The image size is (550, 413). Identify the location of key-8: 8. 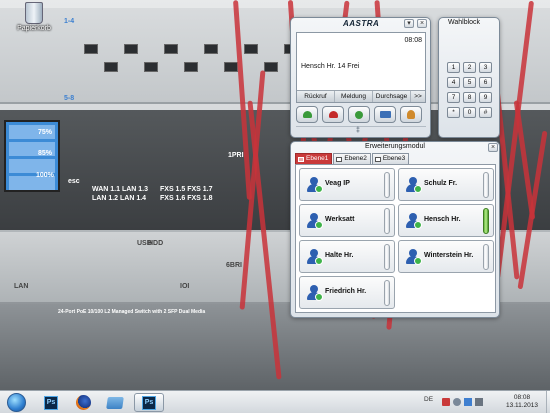
(469, 97).